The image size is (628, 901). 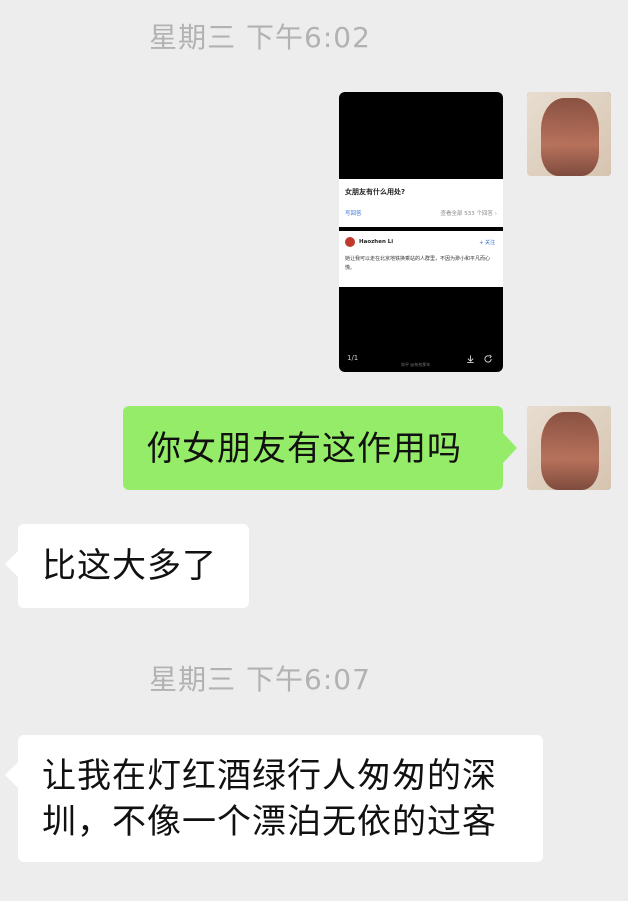 What do you see at coordinates (353, 214) in the screenshot?
I see `write-answer-link: 写回答` at bounding box center [353, 214].